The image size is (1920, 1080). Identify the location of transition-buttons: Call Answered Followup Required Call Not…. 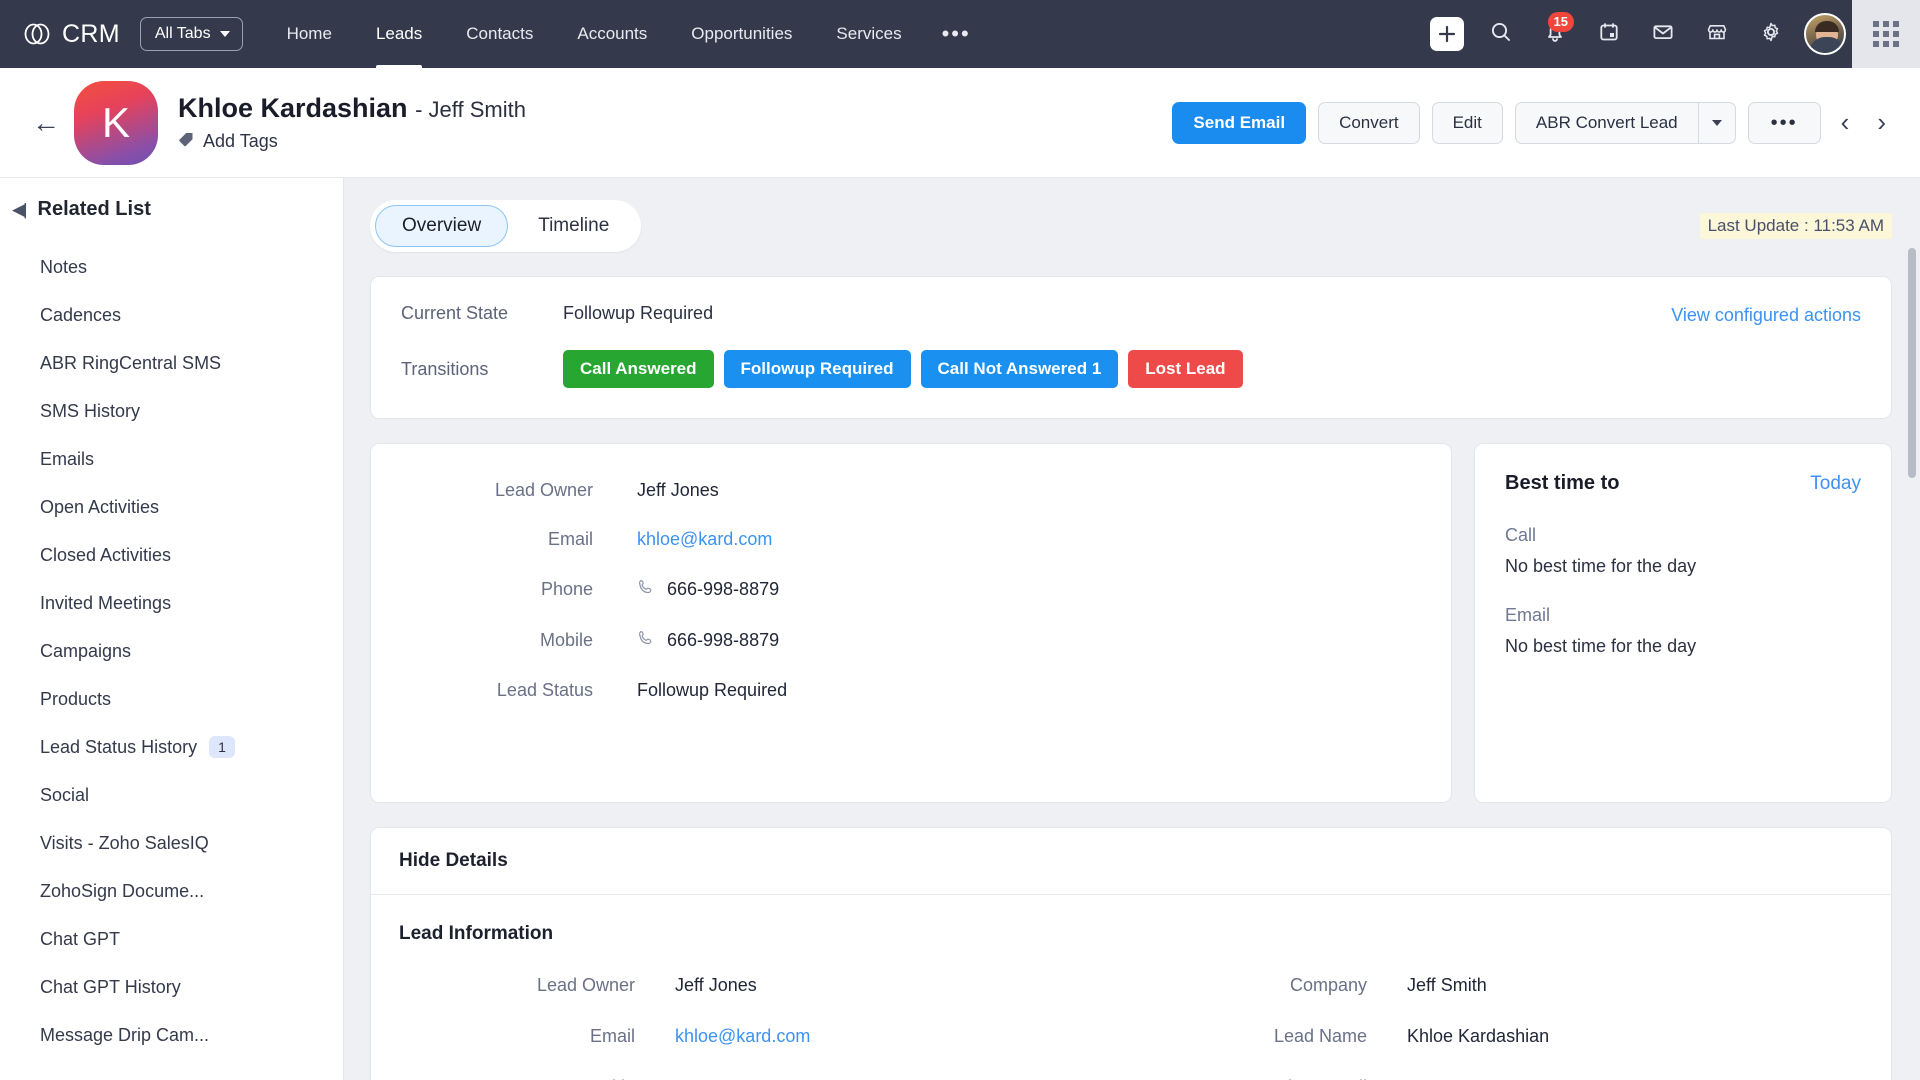
(903, 369).